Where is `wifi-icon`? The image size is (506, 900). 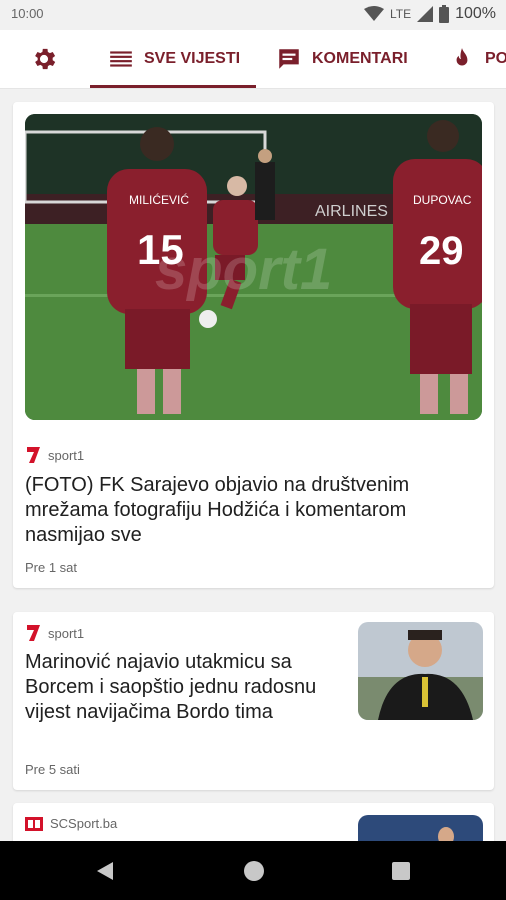 wifi-icon is located at coordinates (373, 13).